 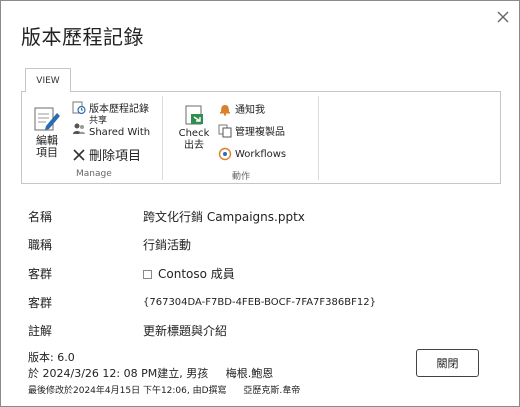 What do you see at coordinates (194, 133) in the screenshot?
I see `check-out-label-en: Check` at bounding box center [194, 133].